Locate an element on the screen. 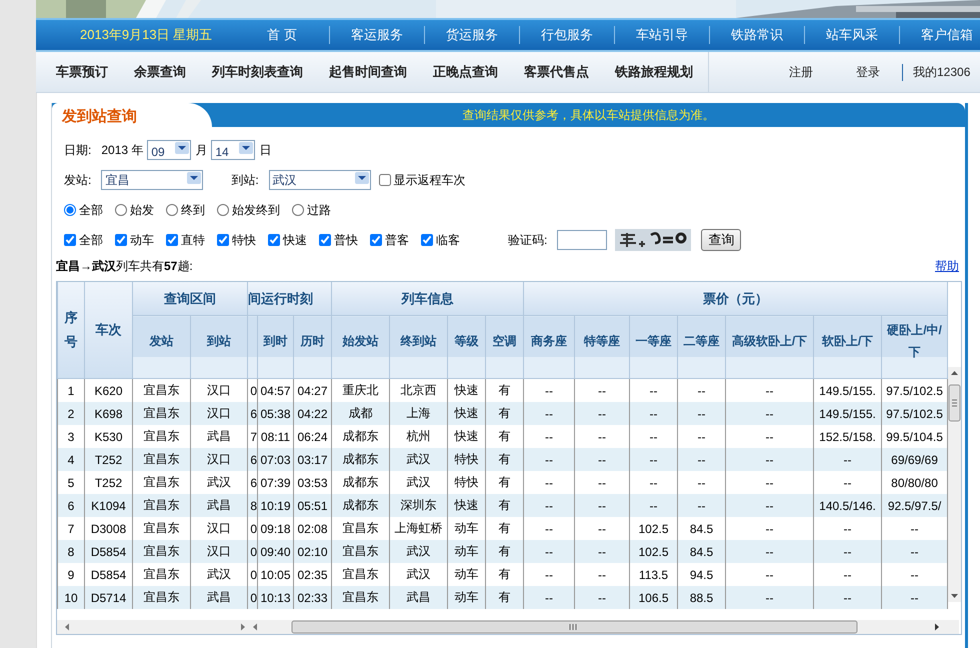 Image resolution: width=980 pixels, height=648 pixels. table-cell: 8 is located at coordinates (71, 551).